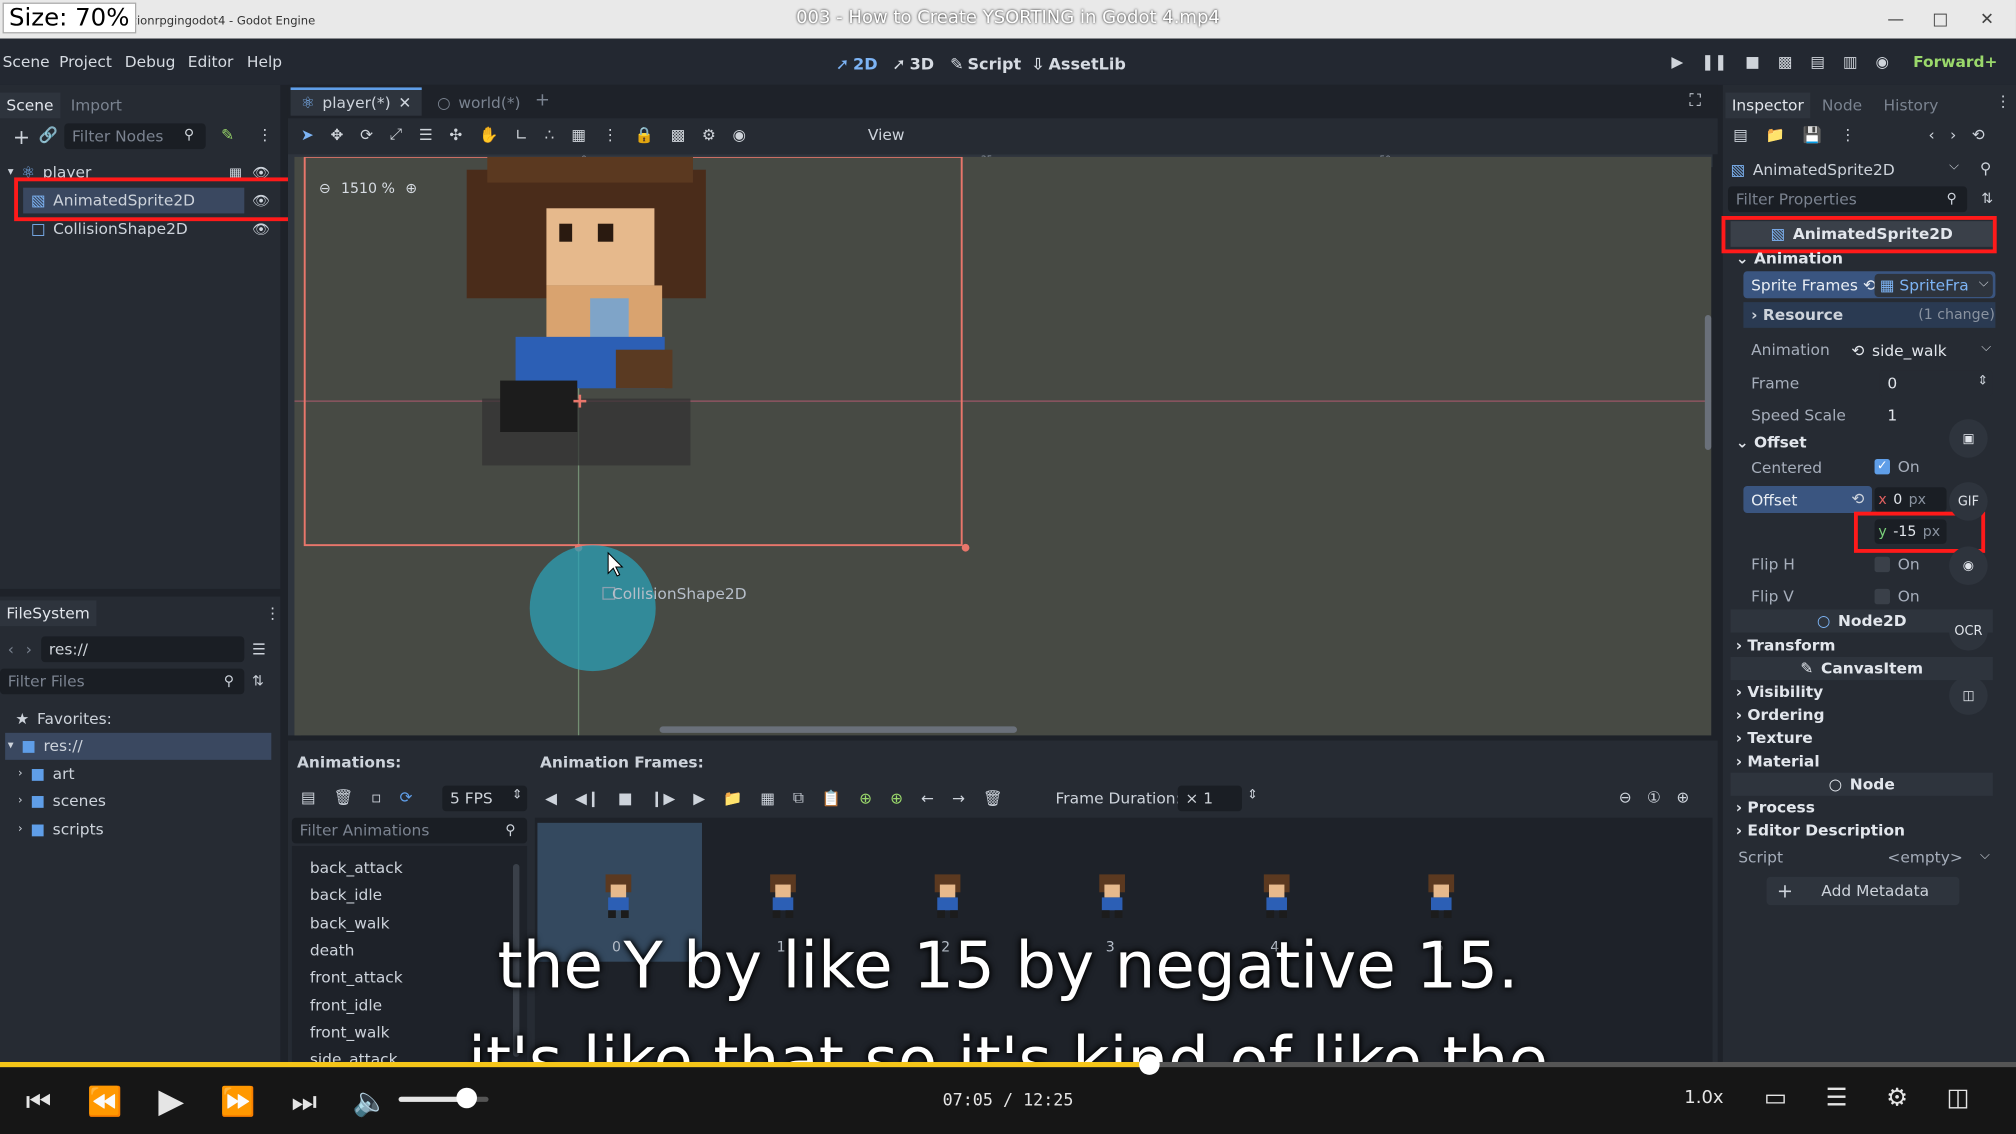  Describe the element at coordinates (478, 103) in the screenshot. I see `tab-world: ○ world(*)` at that location.